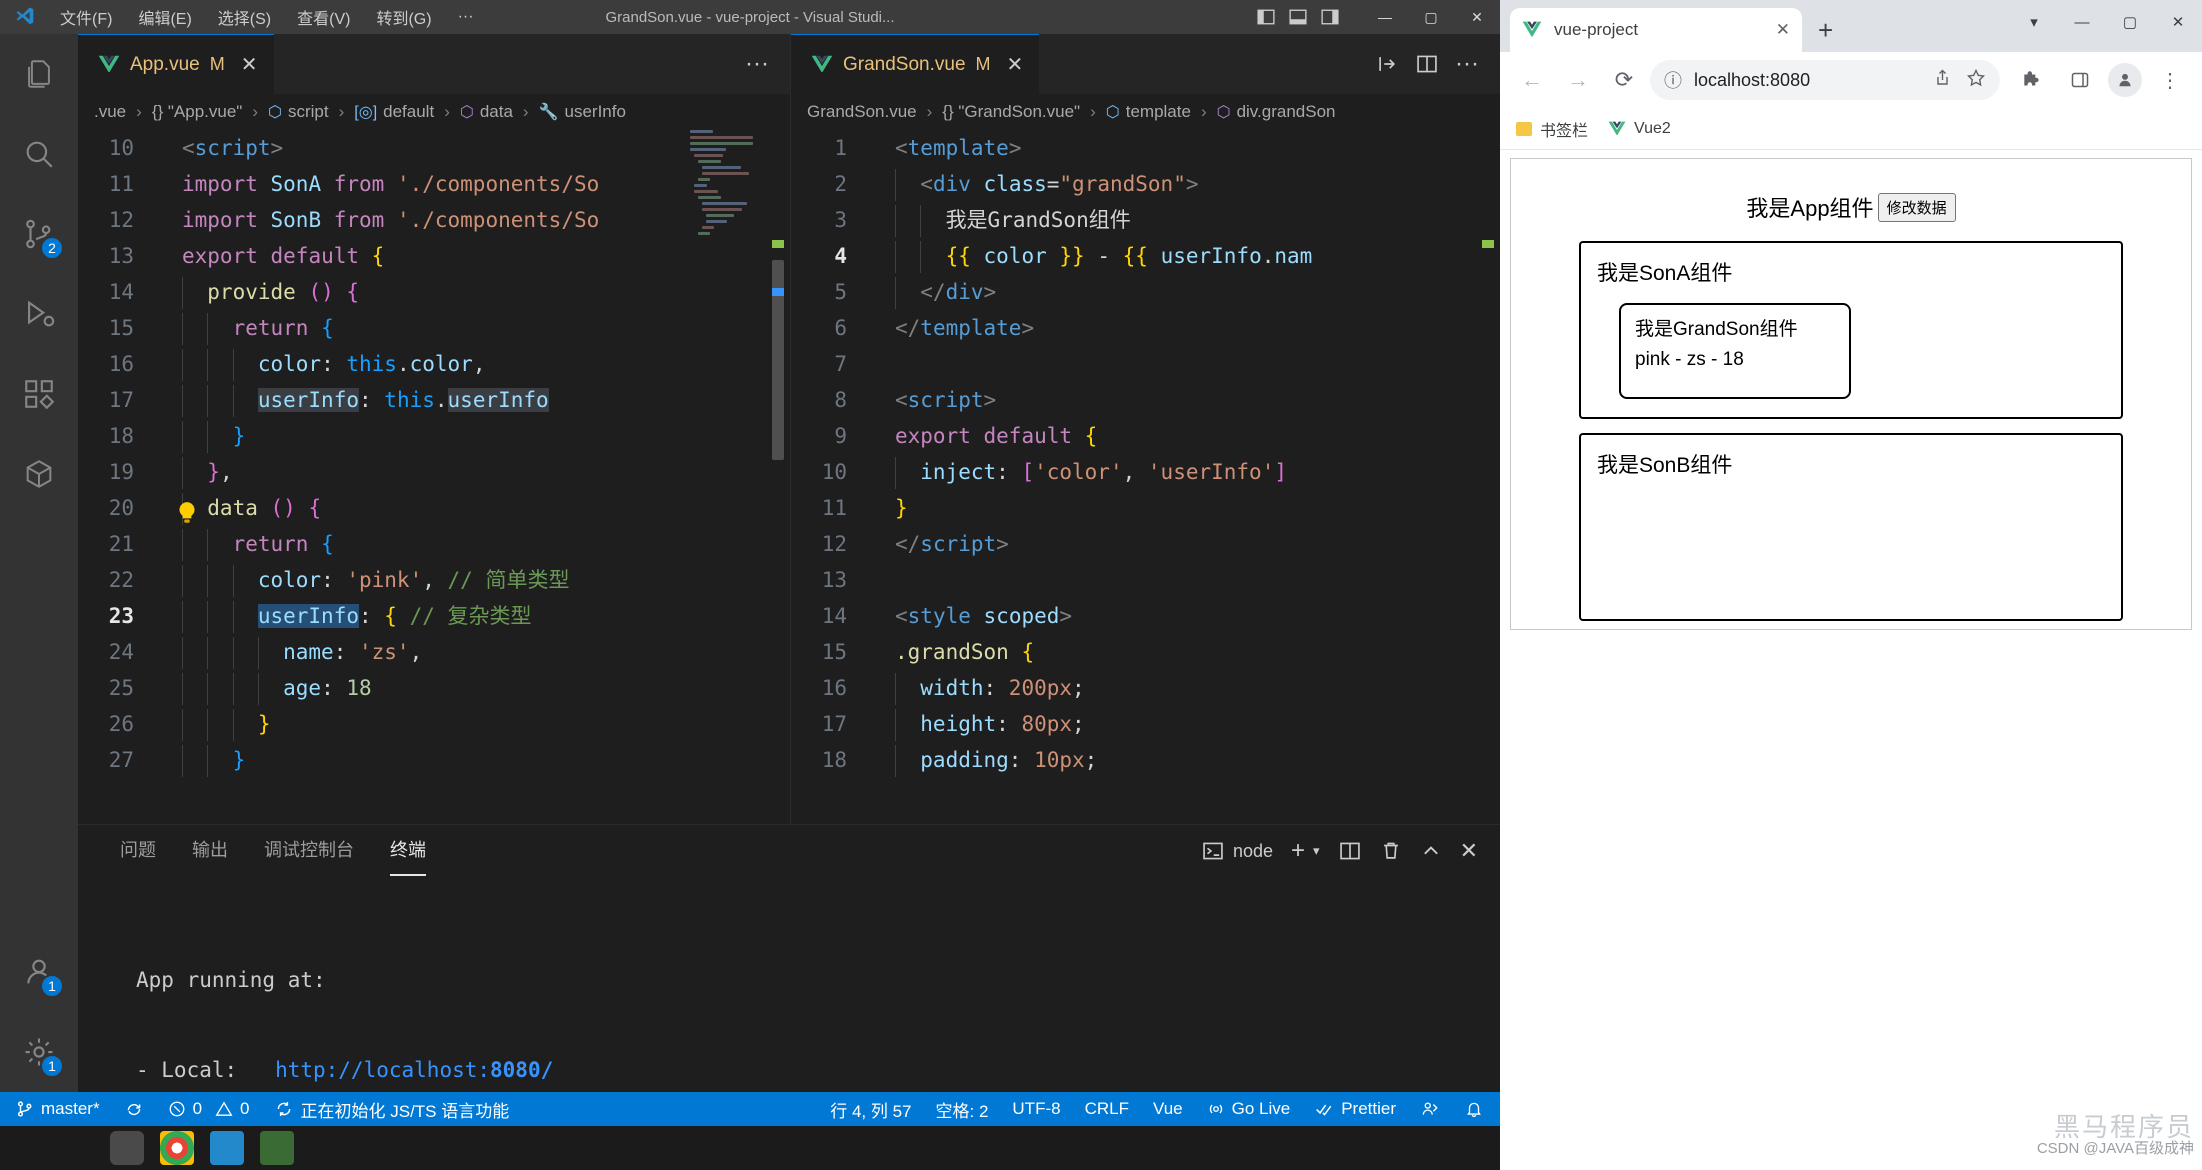 This screenshot has width=2202, height=1170. I want to click on code-line: 17 height: 80px;, so click(1145, 724).